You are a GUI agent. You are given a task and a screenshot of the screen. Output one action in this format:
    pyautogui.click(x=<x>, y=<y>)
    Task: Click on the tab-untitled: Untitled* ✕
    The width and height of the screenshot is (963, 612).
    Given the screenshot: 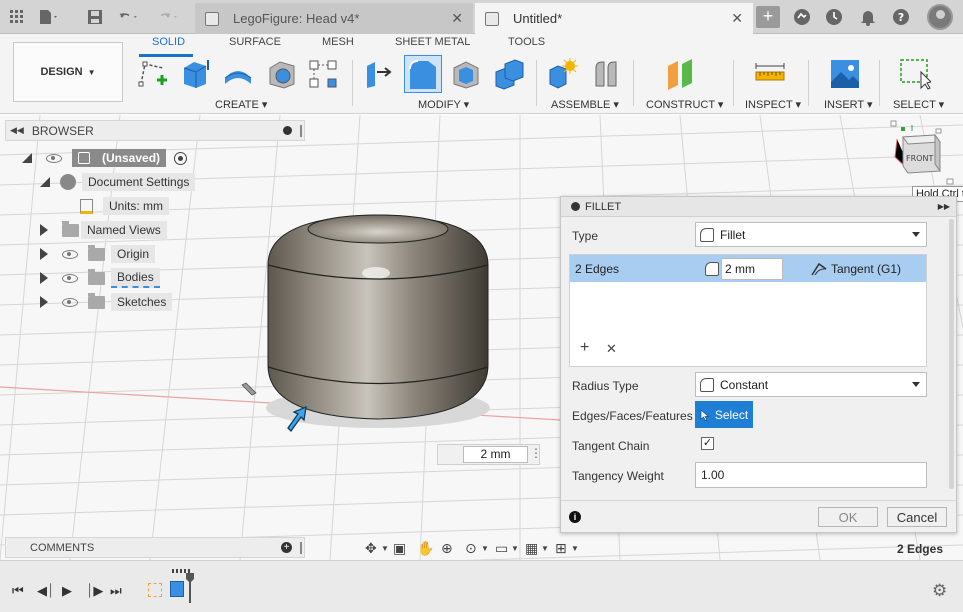 What is the action you would take?
    pyautogui.click(x=614, y=18)
    